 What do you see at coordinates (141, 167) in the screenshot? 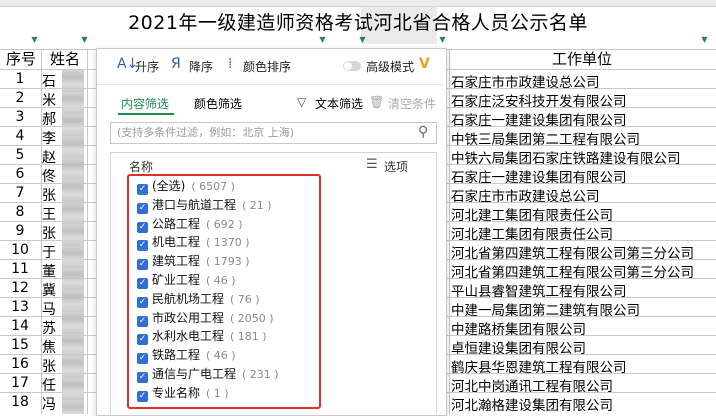
I see `list-header: 名称` at bounding box center [141, 167].